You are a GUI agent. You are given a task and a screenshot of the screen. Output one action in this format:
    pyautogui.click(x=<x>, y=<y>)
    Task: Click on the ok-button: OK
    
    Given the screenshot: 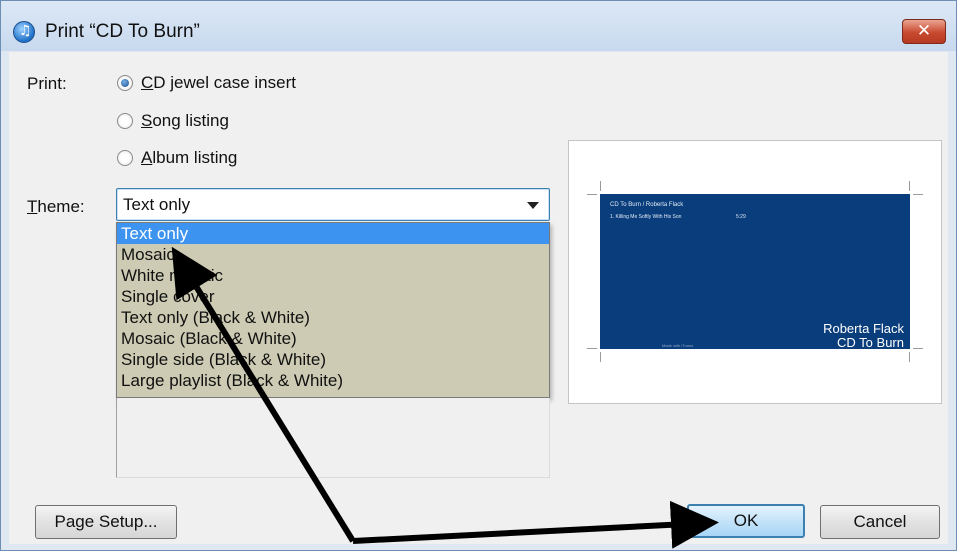 What is the action you would take?
    pyautogui.click(x=746, y=521)
    